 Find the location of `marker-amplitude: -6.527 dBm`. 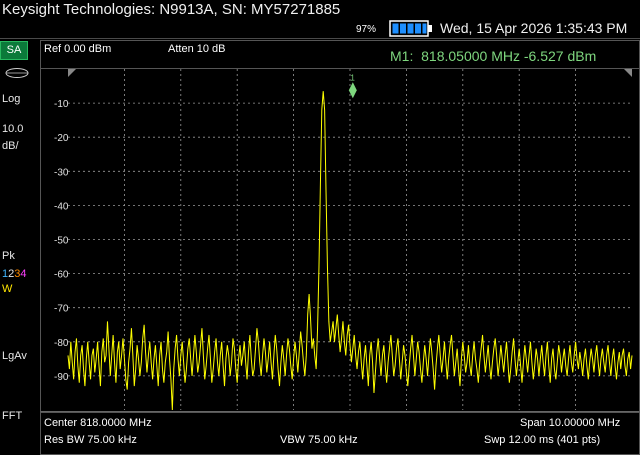

marker-amplitude: -6.527 dBm is located at coordinates (560, 56).